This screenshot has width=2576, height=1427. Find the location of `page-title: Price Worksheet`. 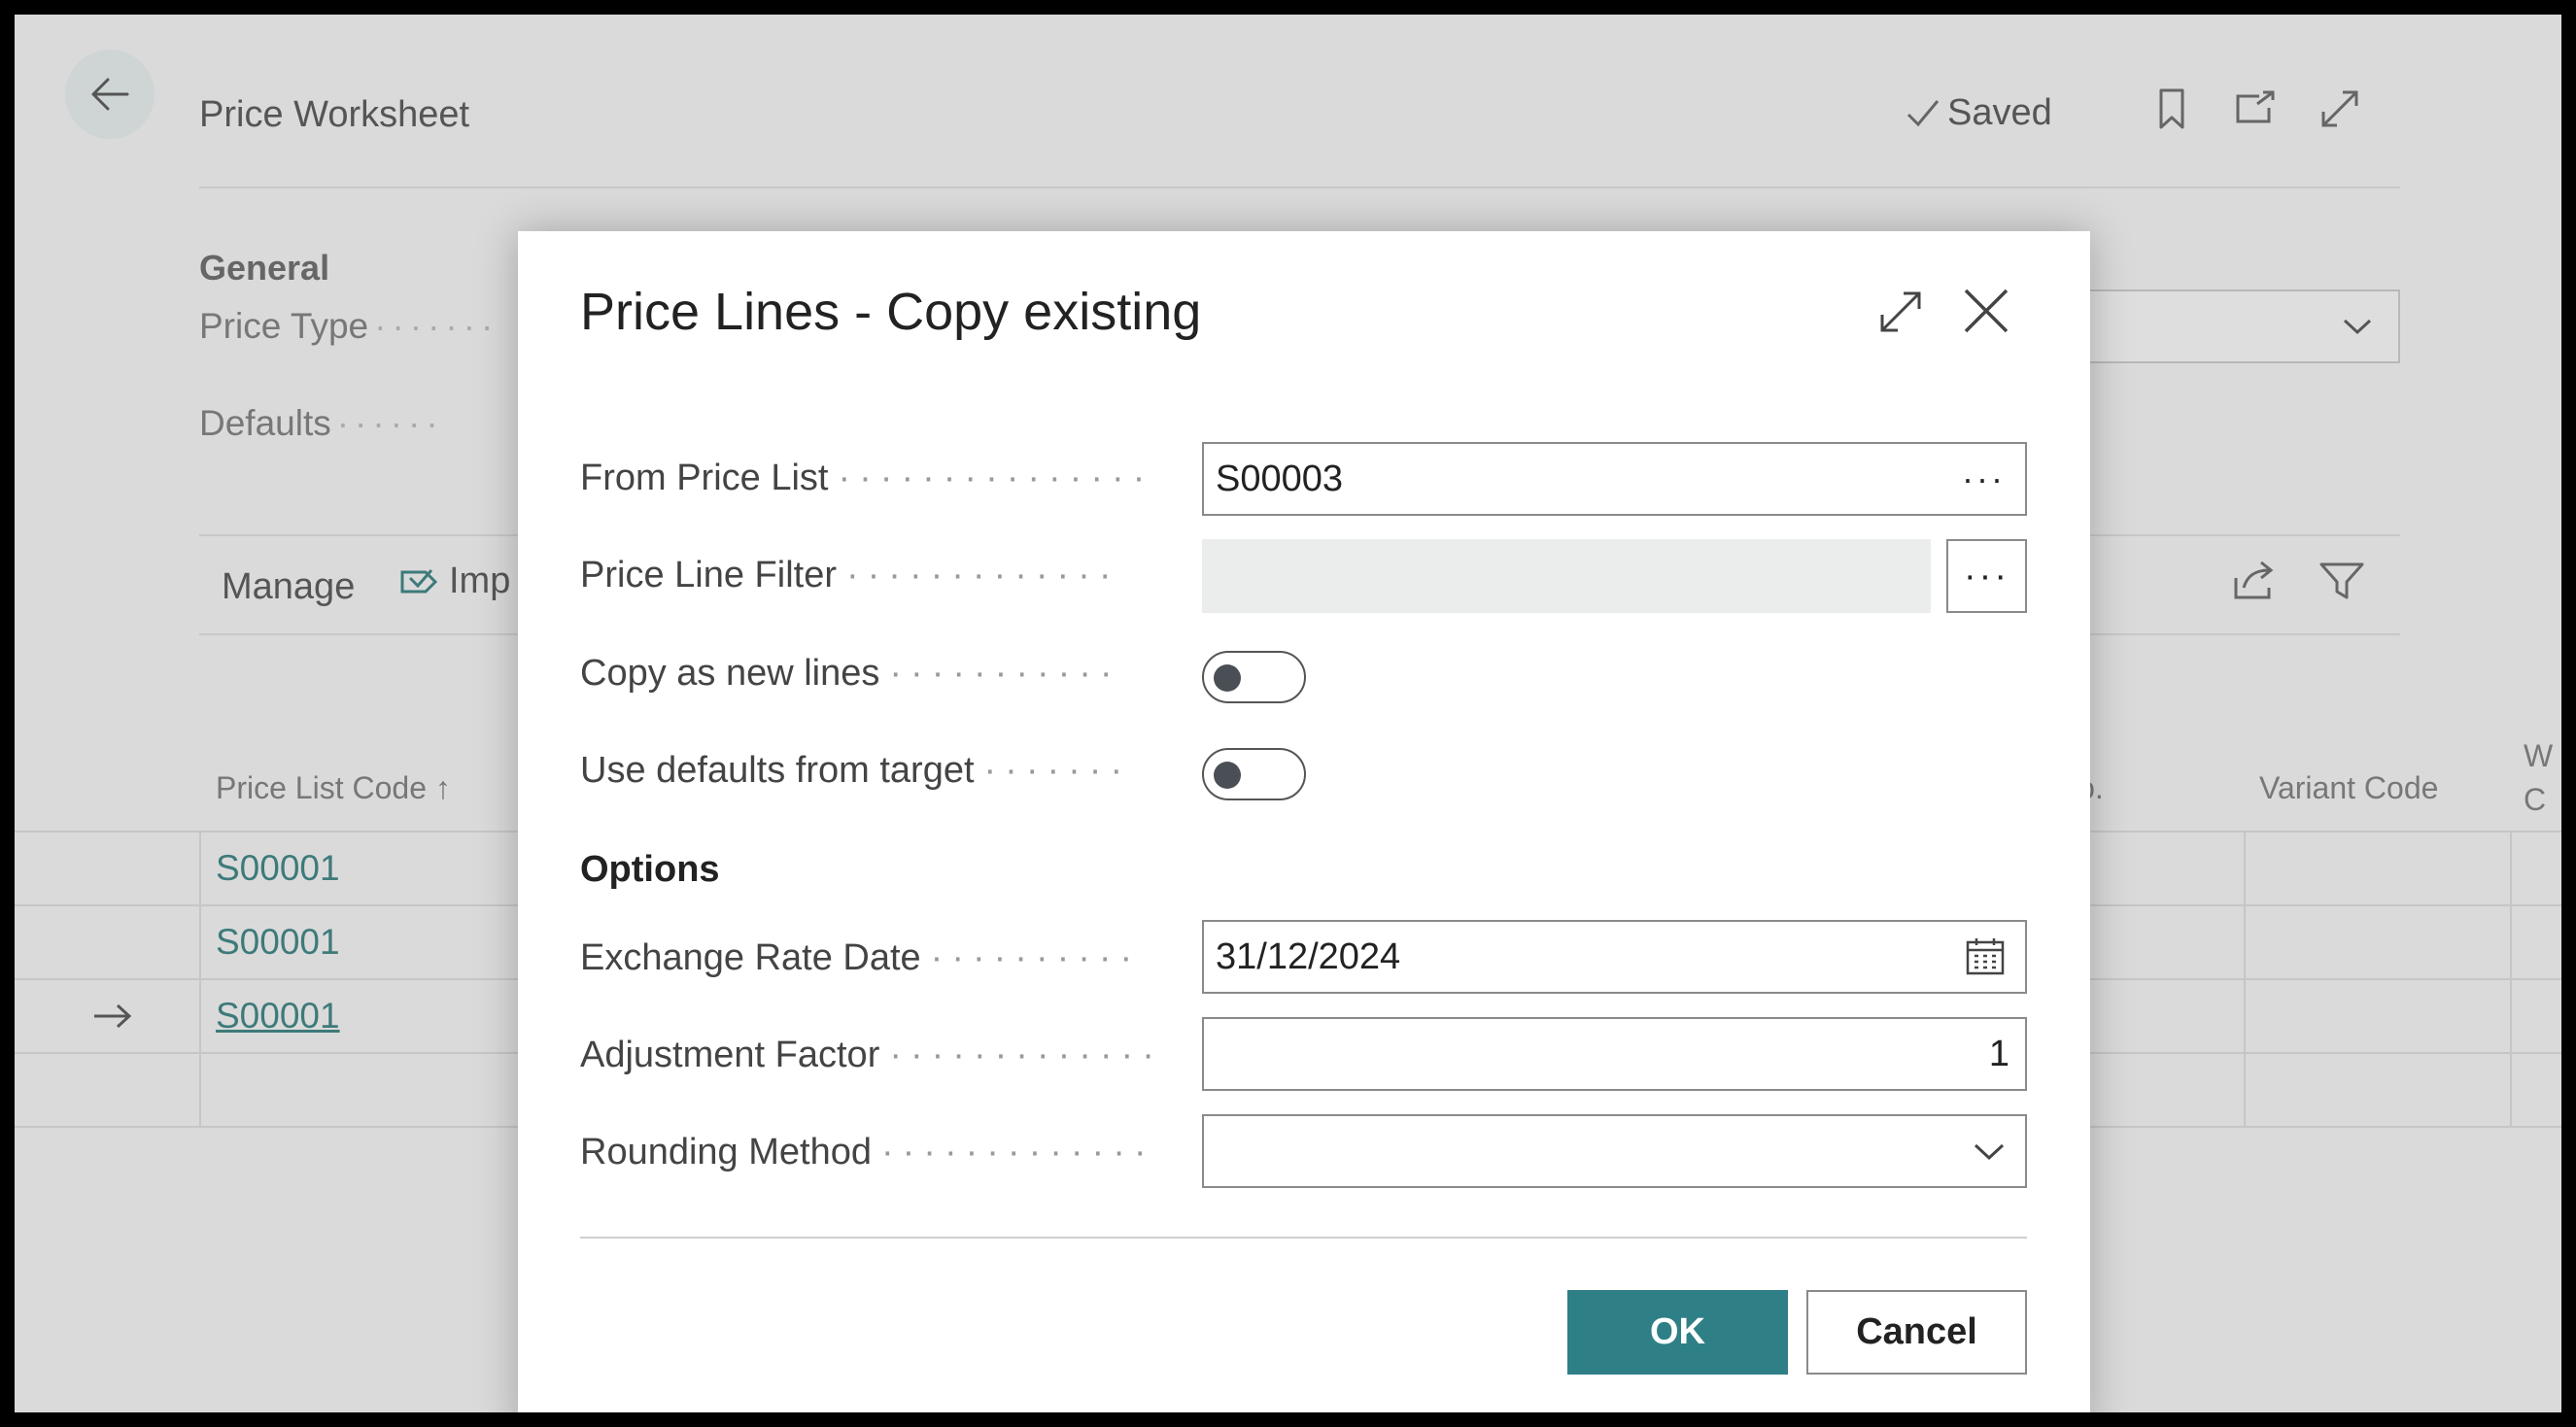

page-title: Price Worksheet is located at coordinates (334, 114).